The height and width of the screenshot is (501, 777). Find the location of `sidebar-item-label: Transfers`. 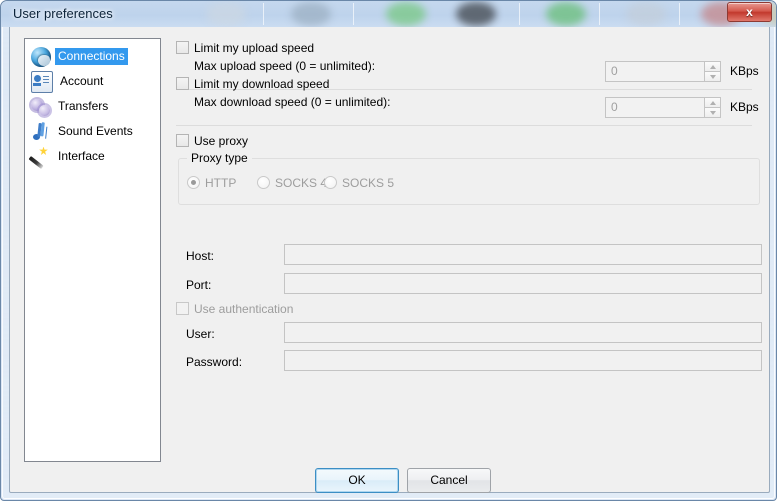

sidebar-item-label: Transfers is located at coordinates (83, 106).